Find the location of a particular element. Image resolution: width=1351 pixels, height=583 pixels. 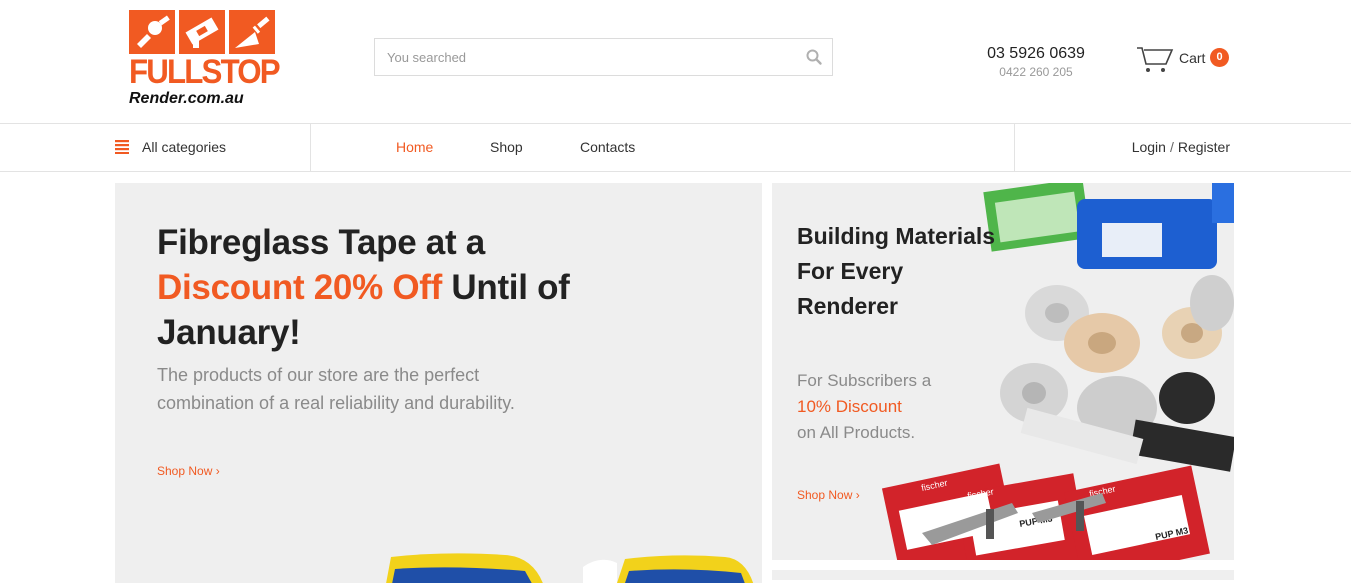

all-categories-label: All categories is located at coordinates (184, 147).